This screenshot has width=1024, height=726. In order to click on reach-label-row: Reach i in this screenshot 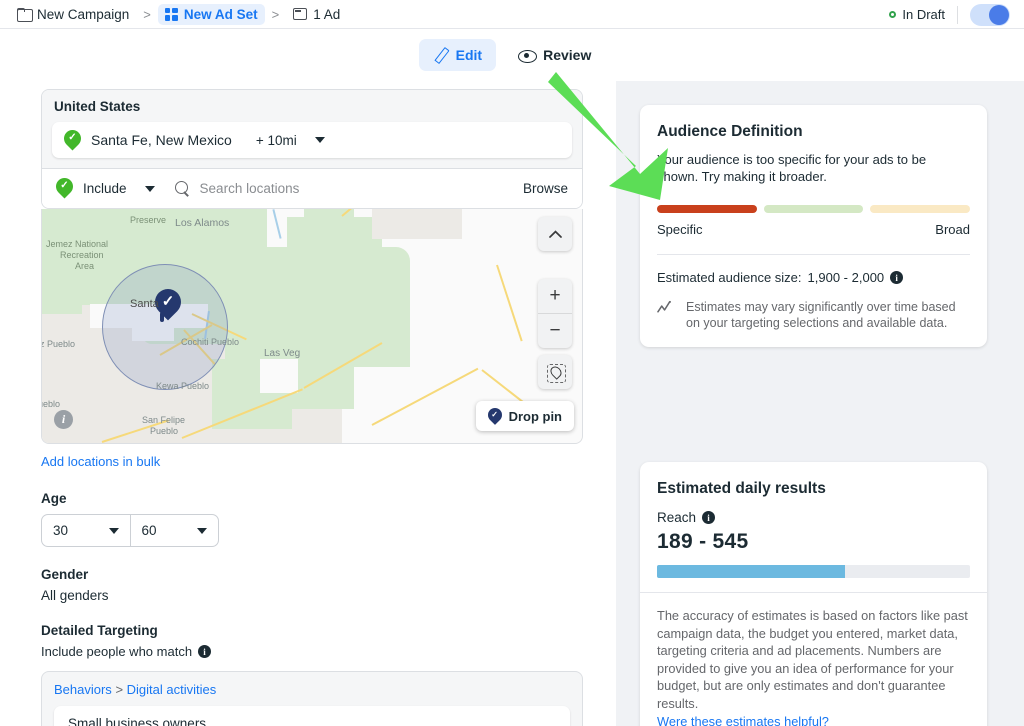, I will do `click(813, 517)`.